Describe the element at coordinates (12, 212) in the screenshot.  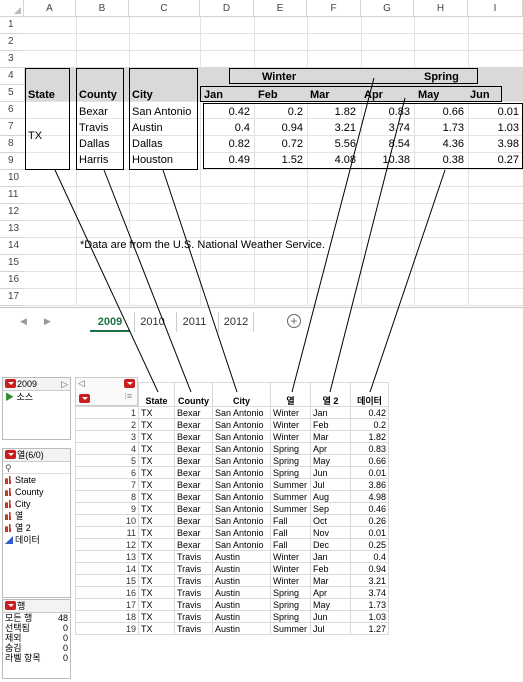
I see `row-header: 12` at that location.